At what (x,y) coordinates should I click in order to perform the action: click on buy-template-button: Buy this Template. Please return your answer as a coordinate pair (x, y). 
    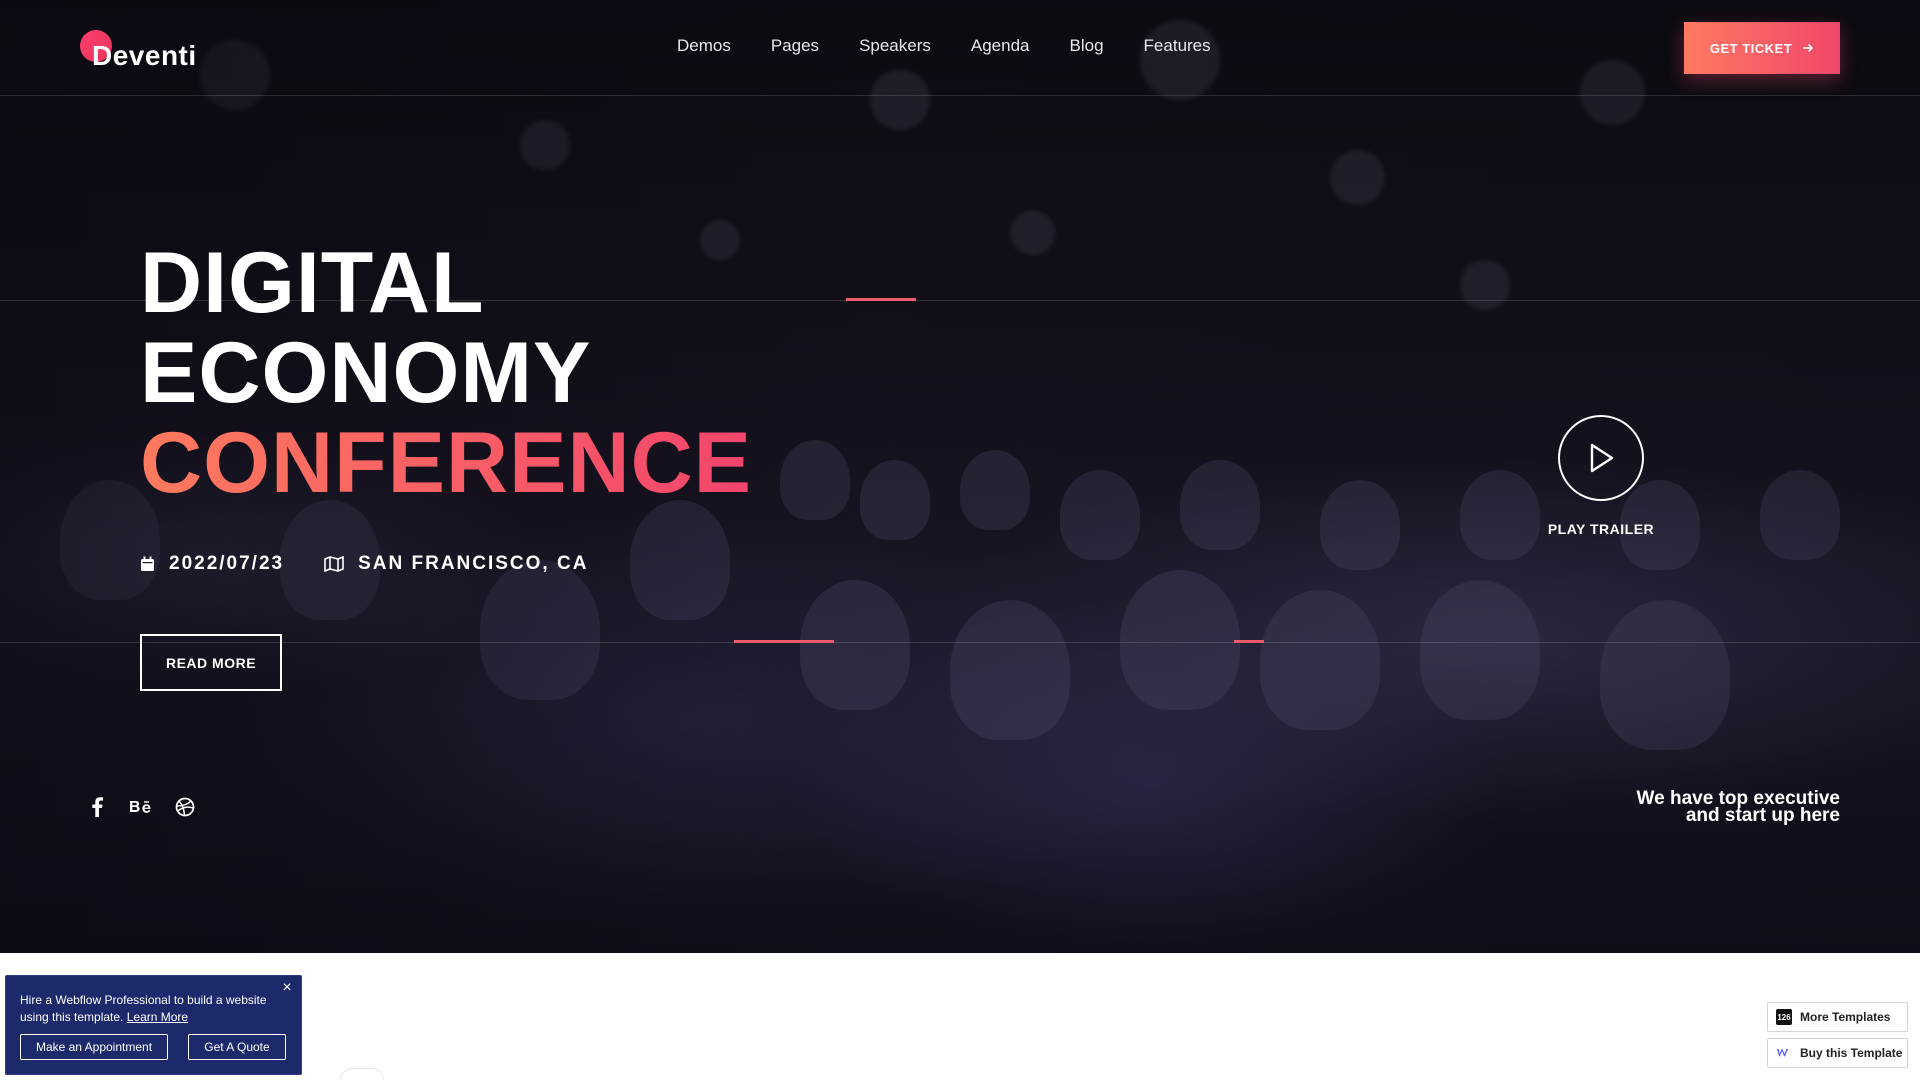
    Looking at the image, I should click on (1837, 1053).